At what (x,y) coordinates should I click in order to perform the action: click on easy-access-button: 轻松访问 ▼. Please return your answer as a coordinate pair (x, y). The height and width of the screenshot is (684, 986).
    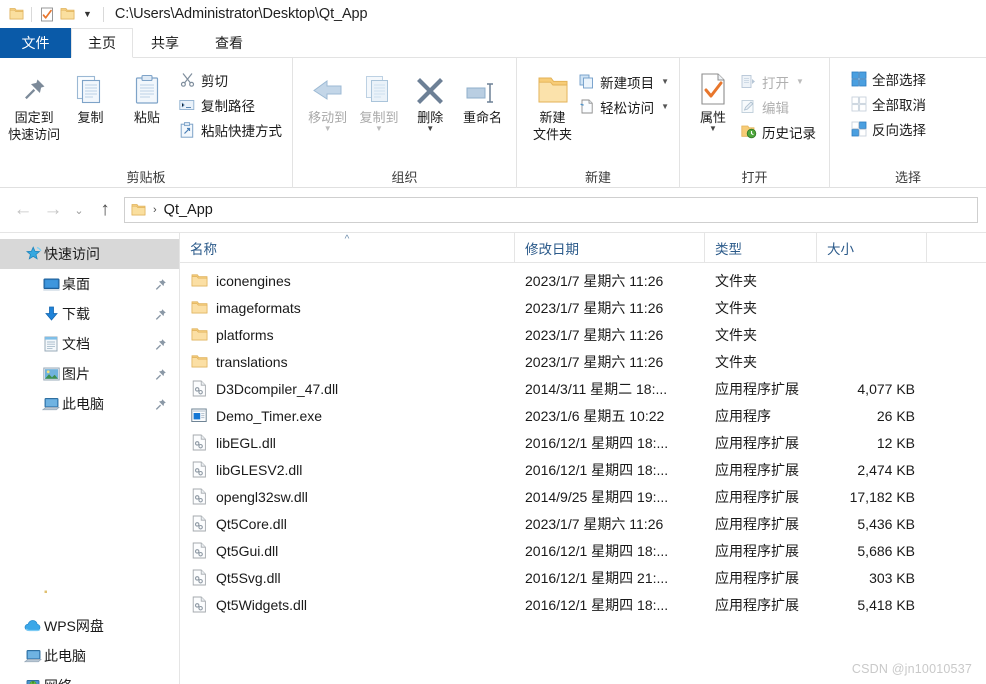
    Looking at the image, I should click on (623, 106).